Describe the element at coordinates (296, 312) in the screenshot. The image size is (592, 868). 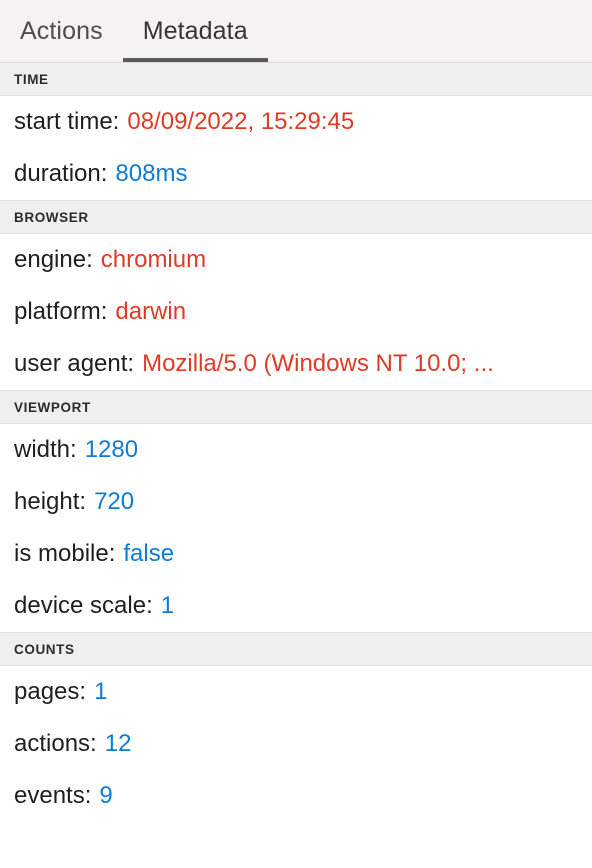
I see `metadata-row-platform: platform: darwin` at that location.